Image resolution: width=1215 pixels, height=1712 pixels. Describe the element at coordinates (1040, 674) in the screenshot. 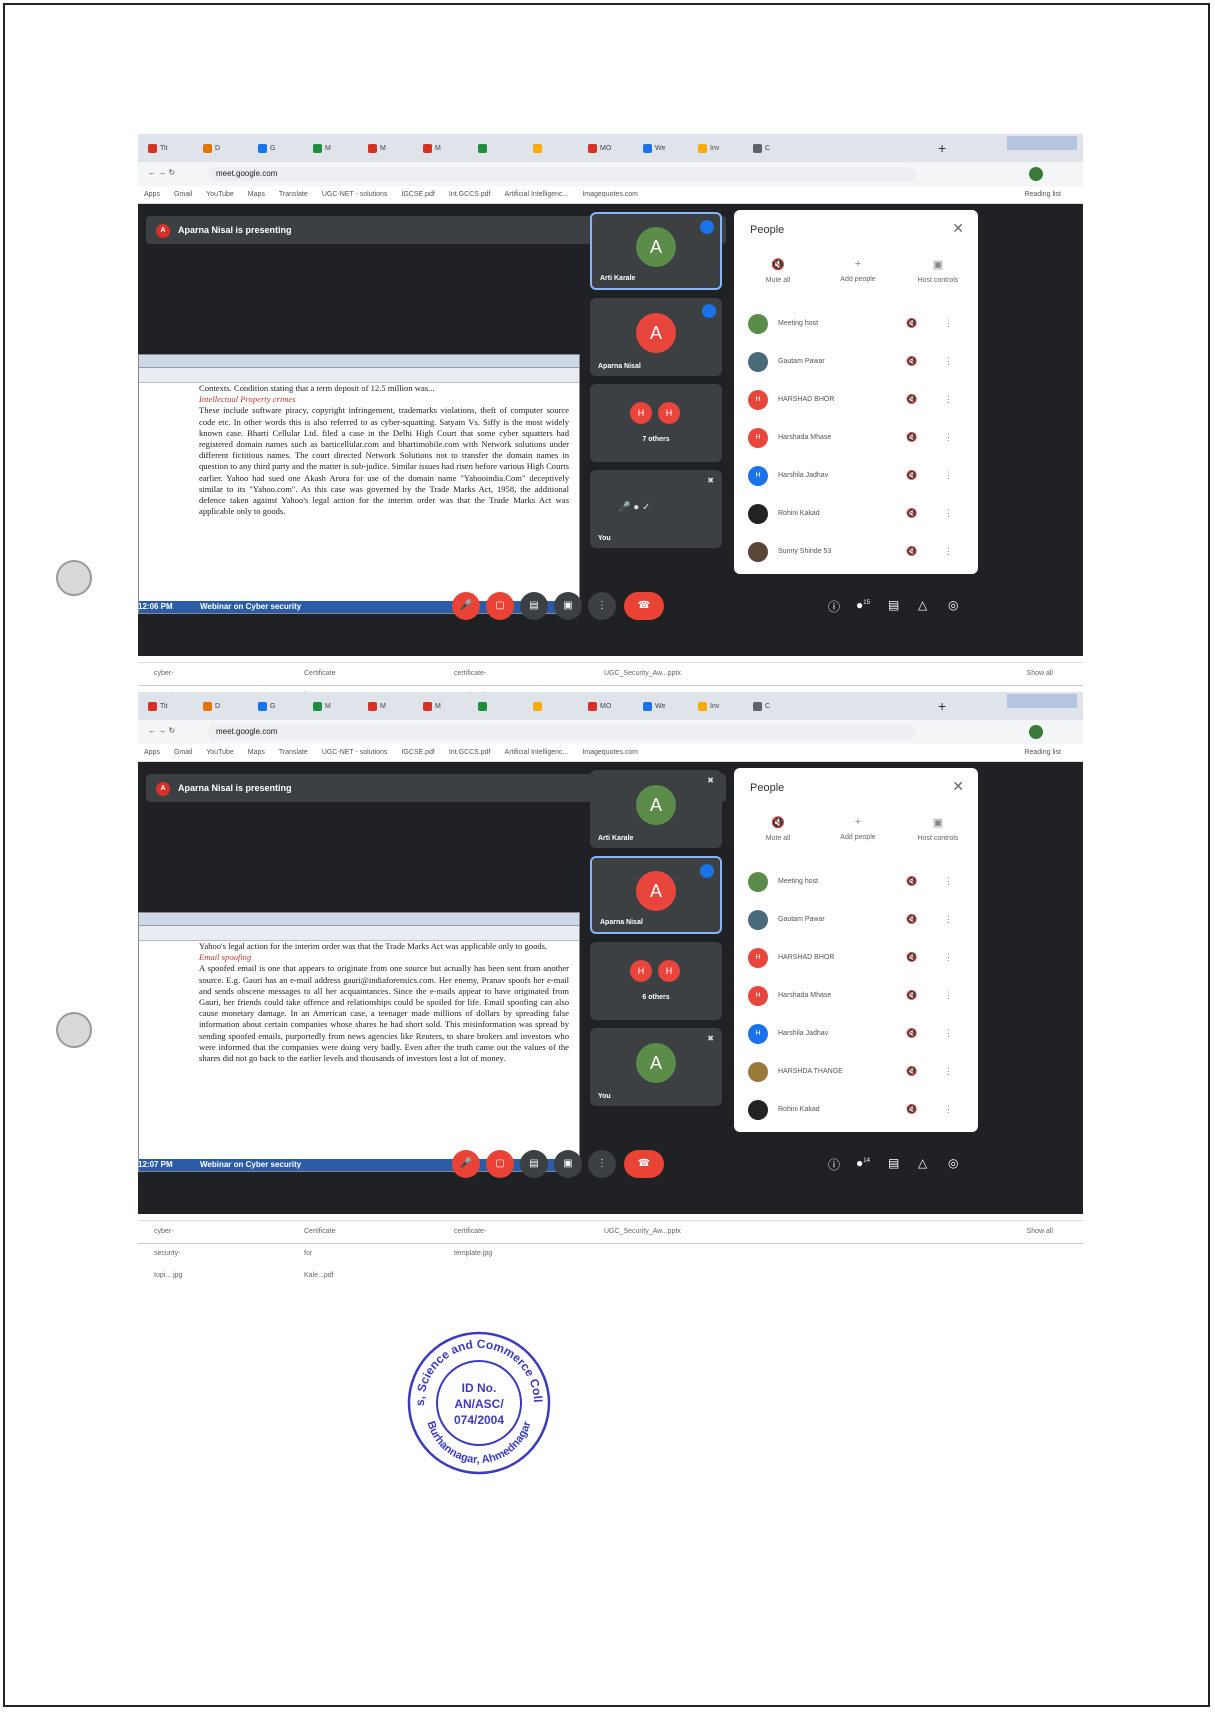

I see `show-all-link: Show all` at that location.